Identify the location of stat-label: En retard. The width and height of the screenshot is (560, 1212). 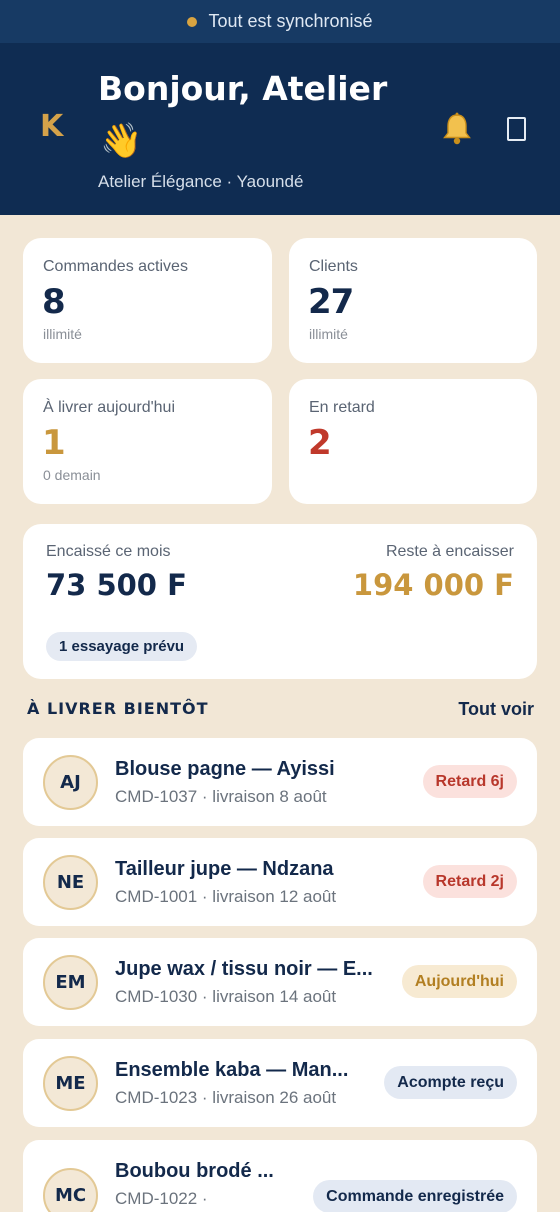
(342, 407).